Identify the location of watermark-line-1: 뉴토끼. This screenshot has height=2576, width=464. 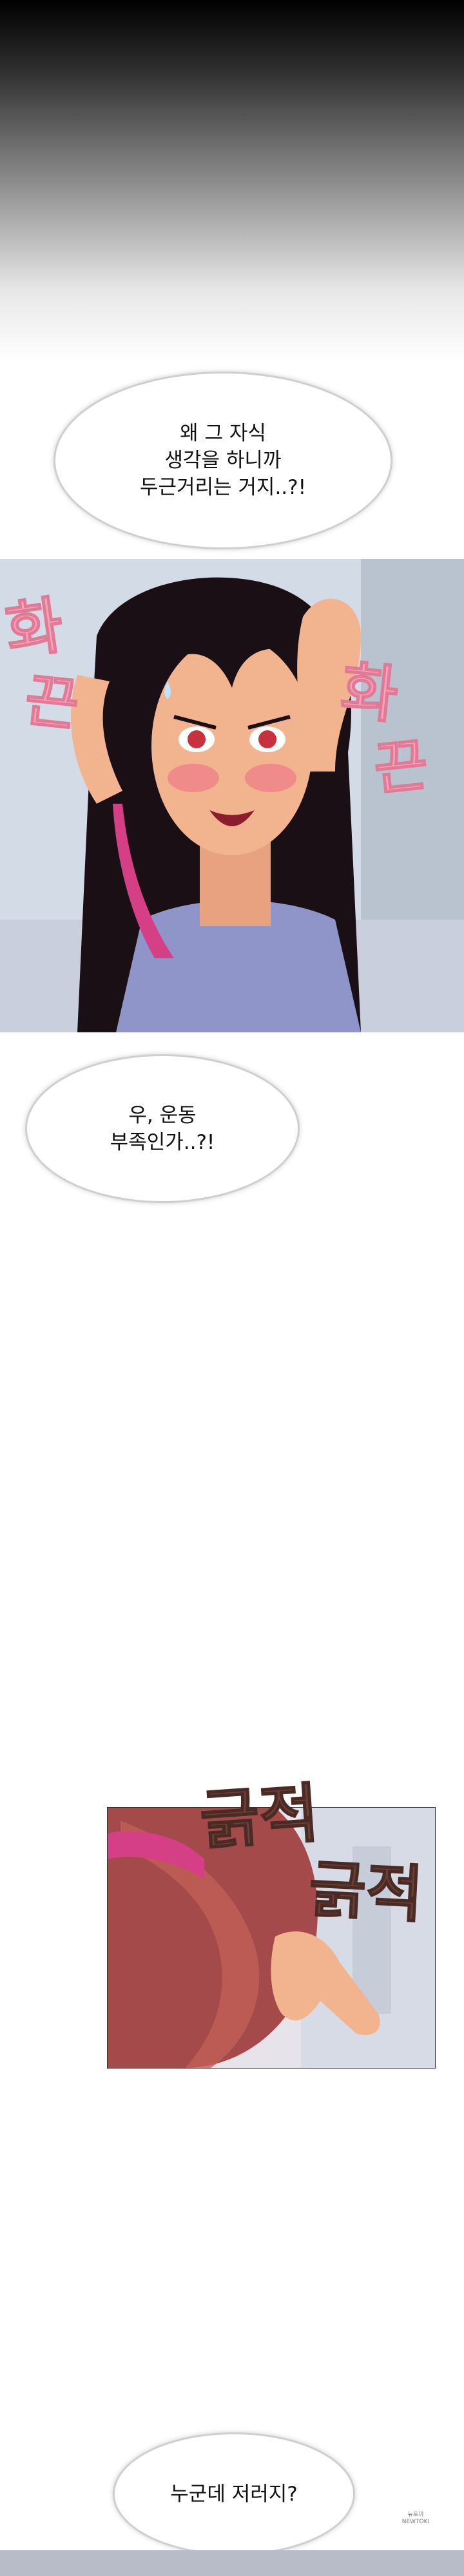
(415, 2515).